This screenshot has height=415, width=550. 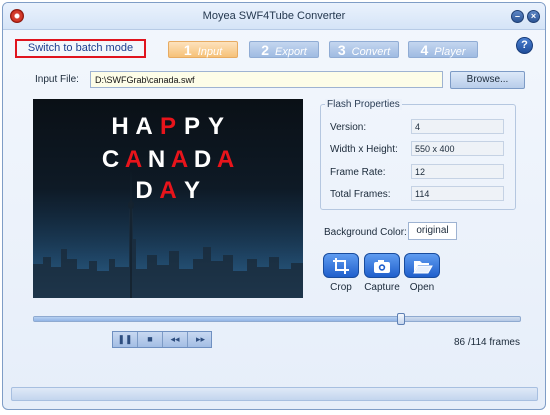 What do you see at coordinates (424, 50) in the screenshot?
I see `step-number: 4` at bounding box center [424, 50].